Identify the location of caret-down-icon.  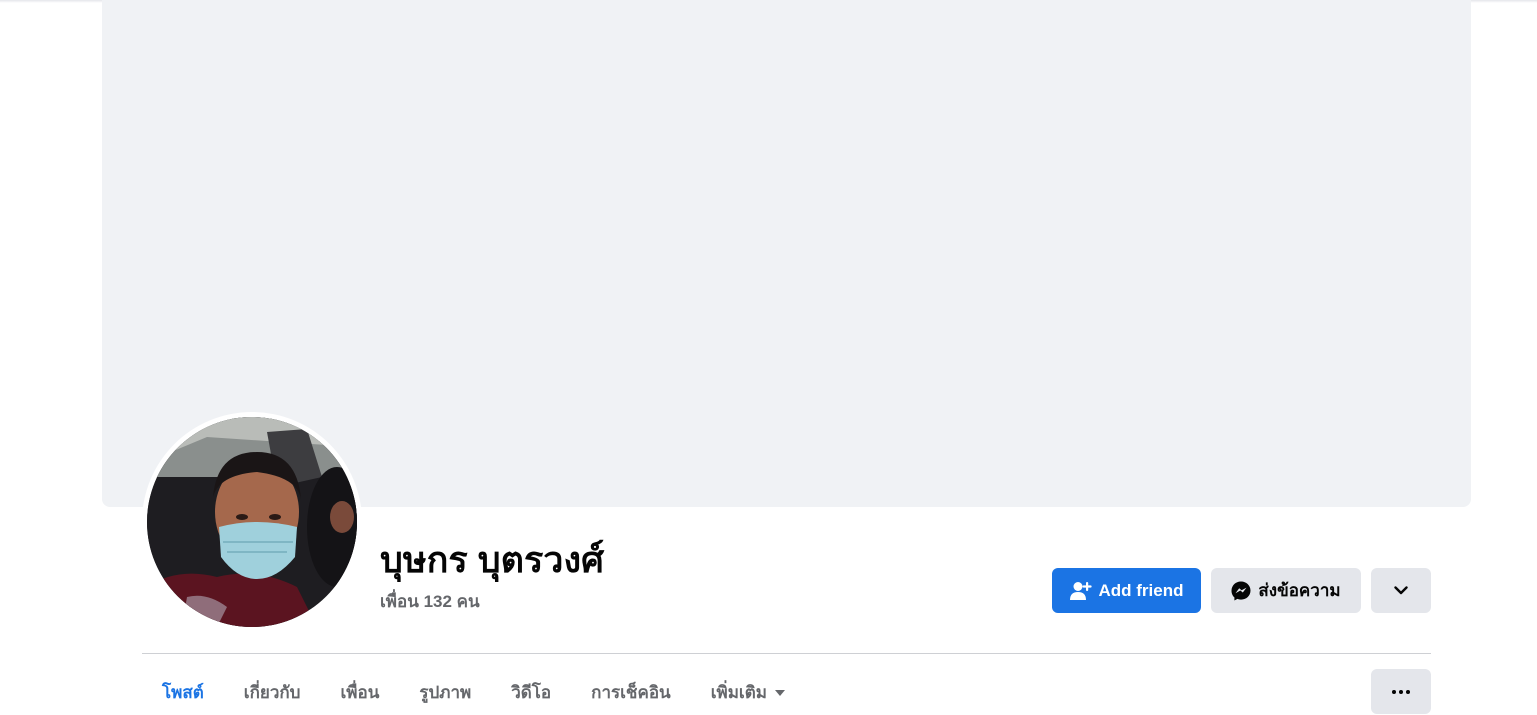
(779, 692).